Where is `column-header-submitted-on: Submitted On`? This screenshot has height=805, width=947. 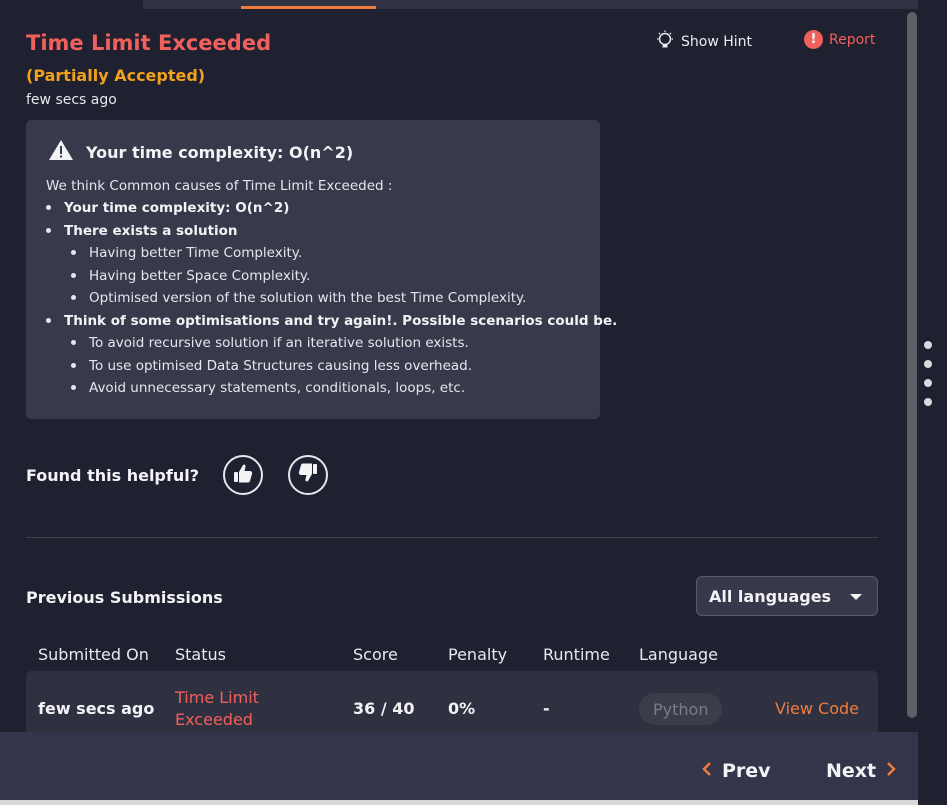
column-header-submitted-on: Submitted On is located at coordinates (93, 654).